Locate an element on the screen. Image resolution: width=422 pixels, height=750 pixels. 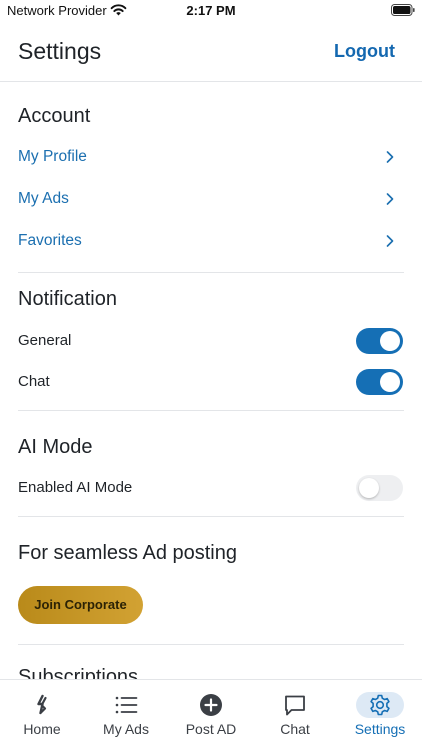
header: Settings Logout is located at coordinates (211, 52).